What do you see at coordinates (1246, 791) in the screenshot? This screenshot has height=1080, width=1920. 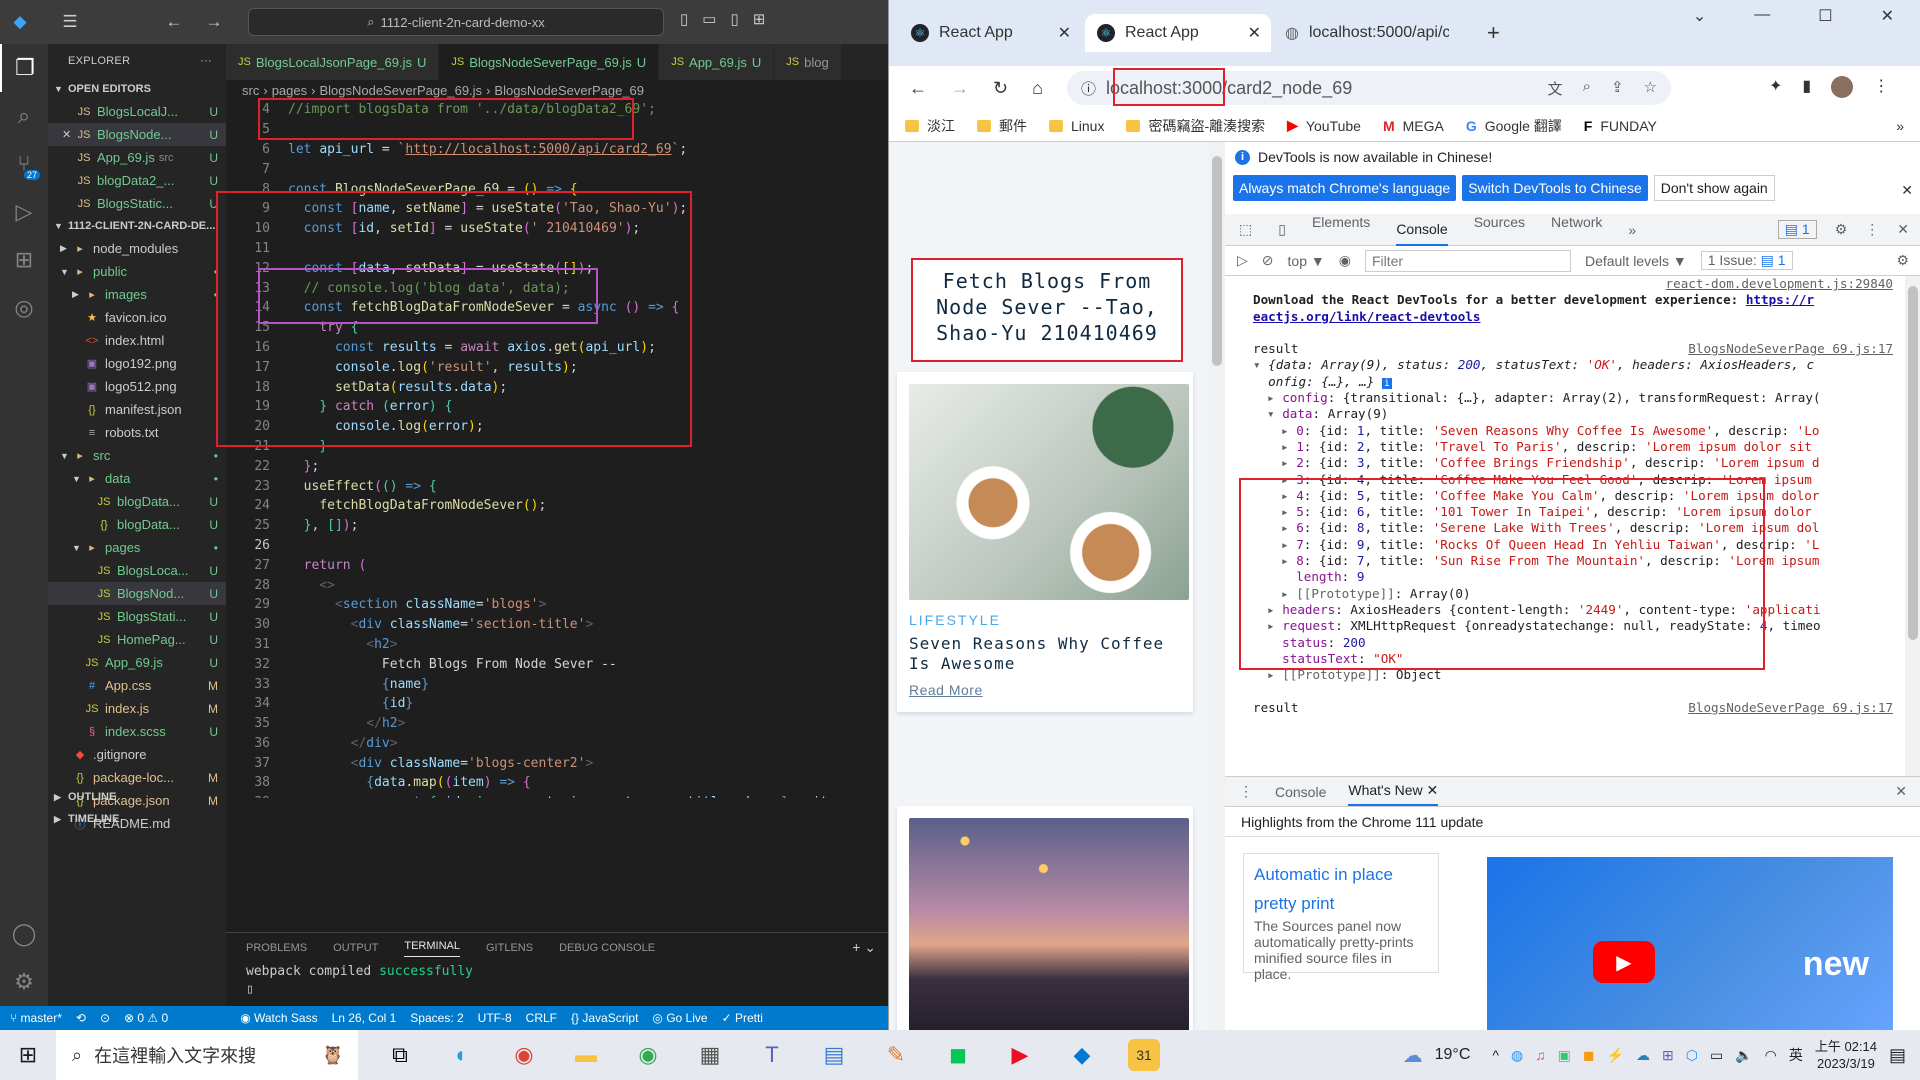 I see `drawer-menu-icon: ⋮` at bounding box center [1246, 791].